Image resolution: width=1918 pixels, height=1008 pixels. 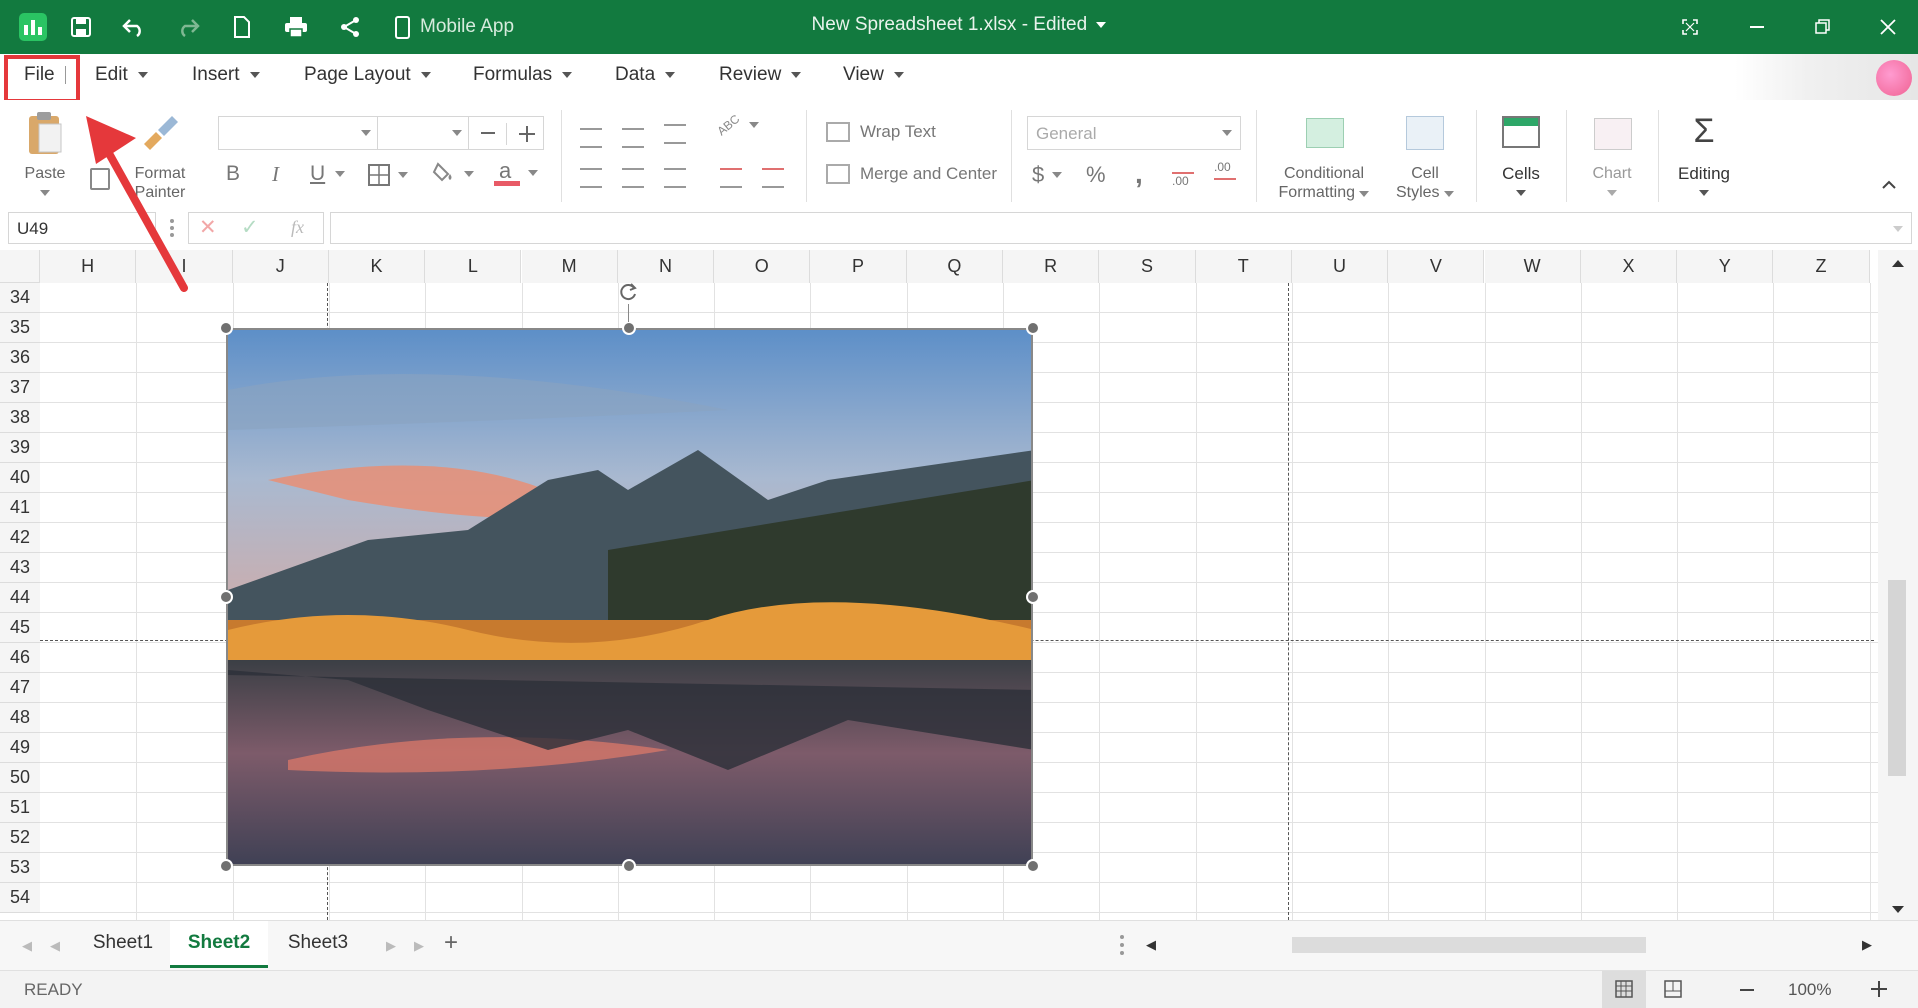 What do you see at coordinates (1139, 174) in the screenshot?
I see `comma-style-icon: ,` at bounding box center [1139, 174].